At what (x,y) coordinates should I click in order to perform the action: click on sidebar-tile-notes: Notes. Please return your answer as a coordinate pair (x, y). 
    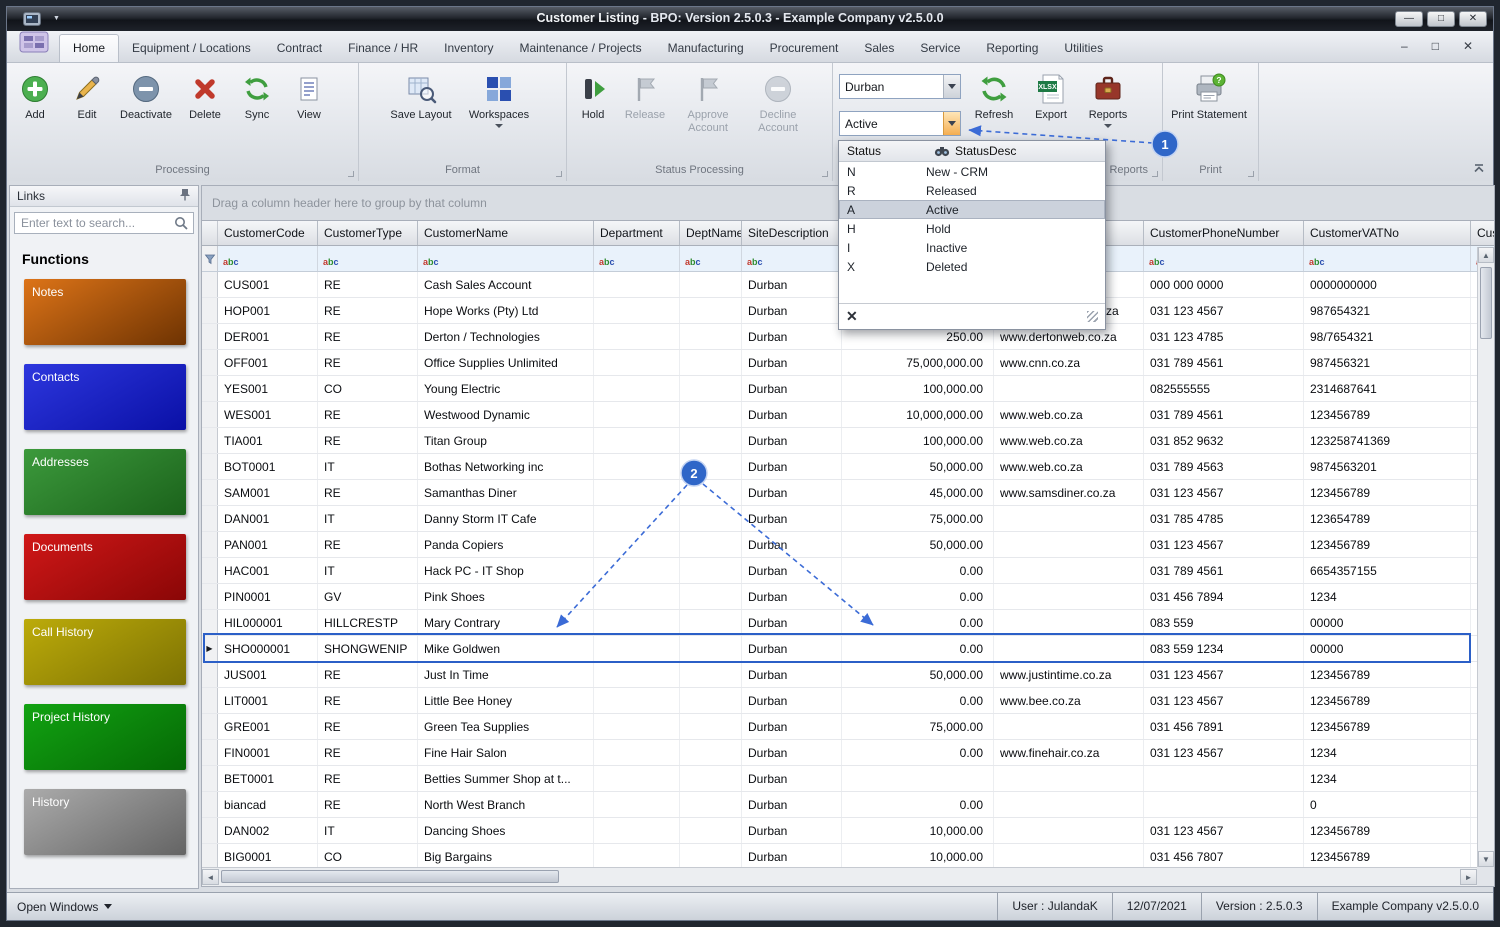
    Looking at the image, I should click on (105, 312).